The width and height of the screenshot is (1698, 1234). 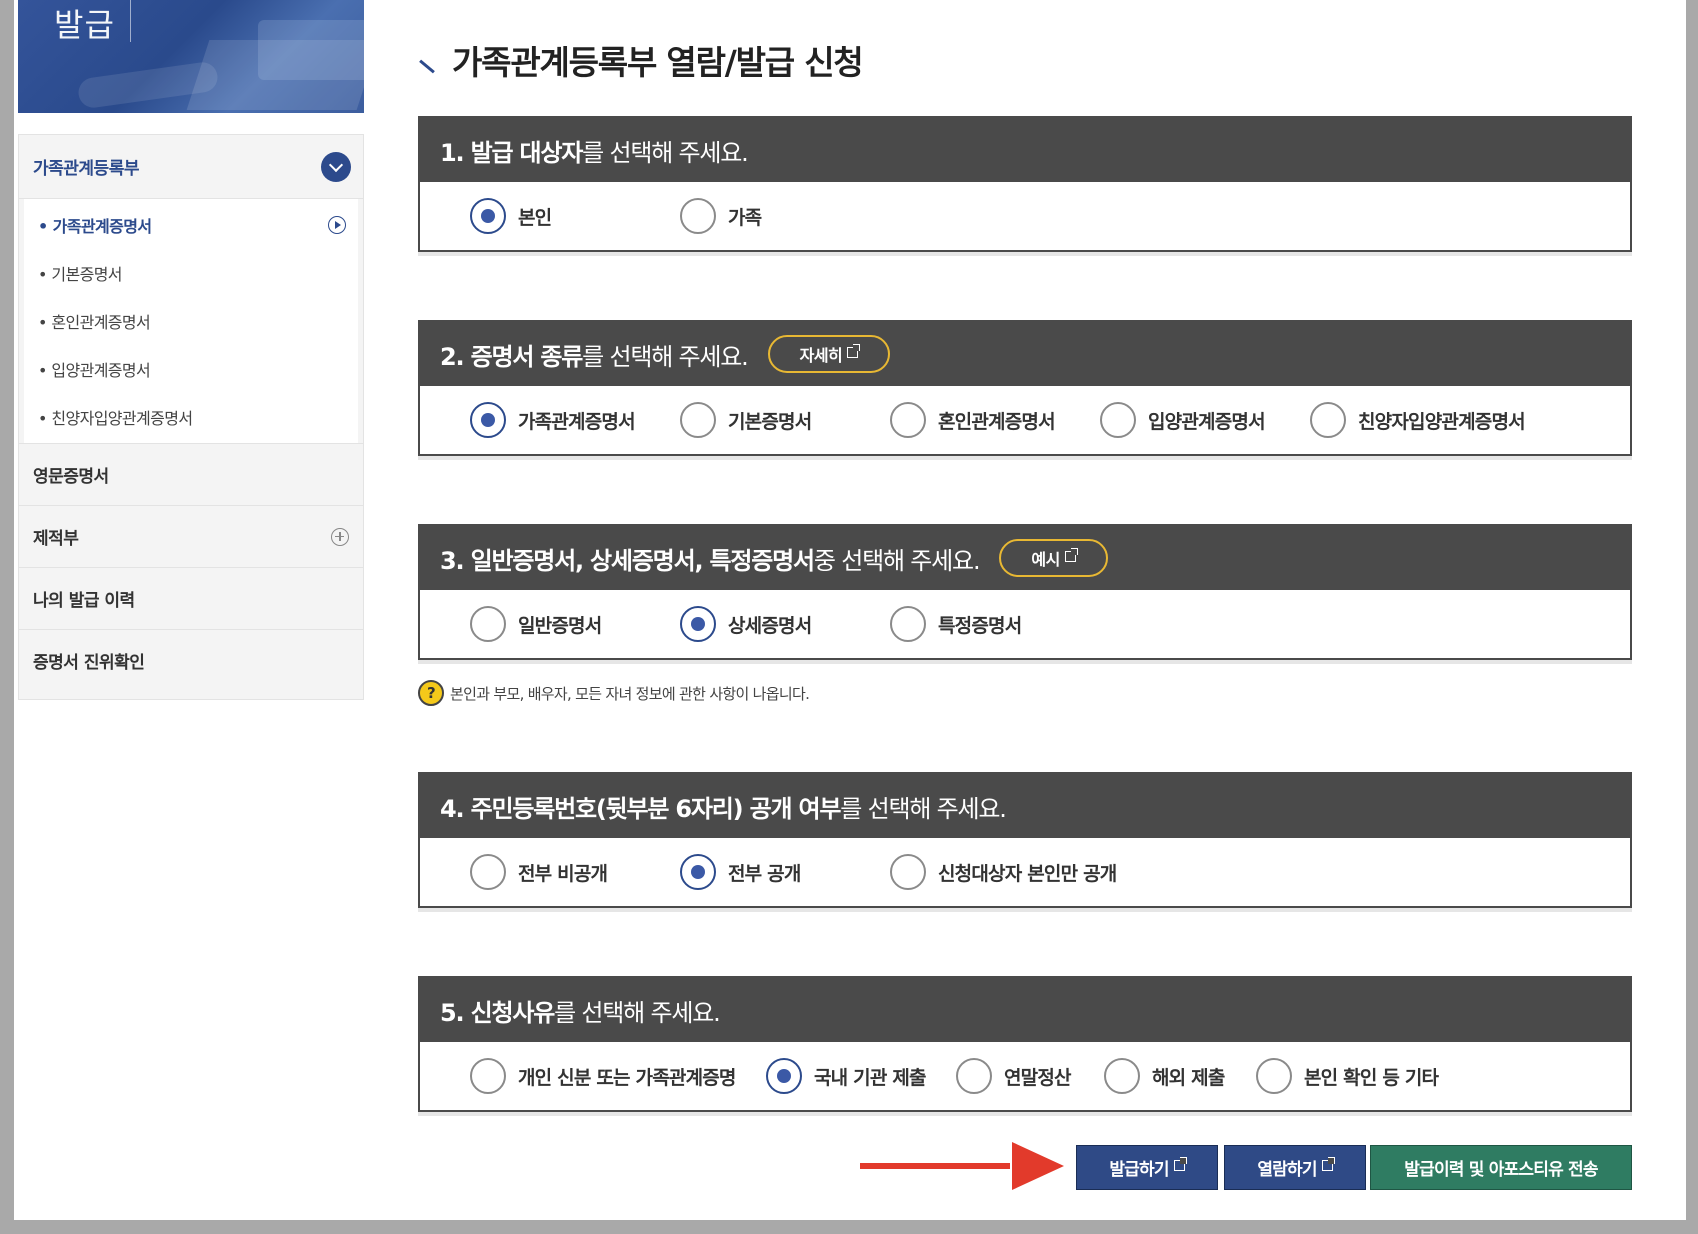 What do you see at coordinates (956, 624) in the screenshot?
I see `radio-option-specific: 특정증명서` at bounding box center [956, 624].